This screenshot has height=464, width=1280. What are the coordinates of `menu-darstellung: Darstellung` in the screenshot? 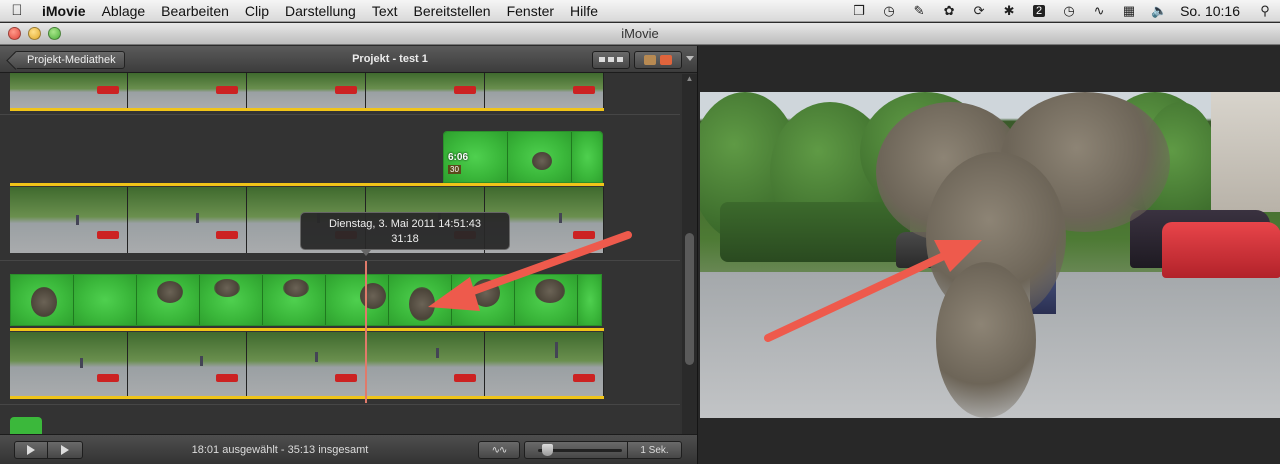 It's located at (320, 11).